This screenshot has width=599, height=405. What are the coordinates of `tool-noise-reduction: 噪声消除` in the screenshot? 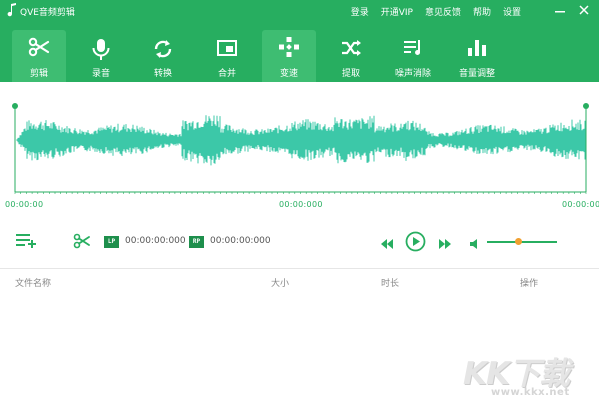 It's located at (413, 57).